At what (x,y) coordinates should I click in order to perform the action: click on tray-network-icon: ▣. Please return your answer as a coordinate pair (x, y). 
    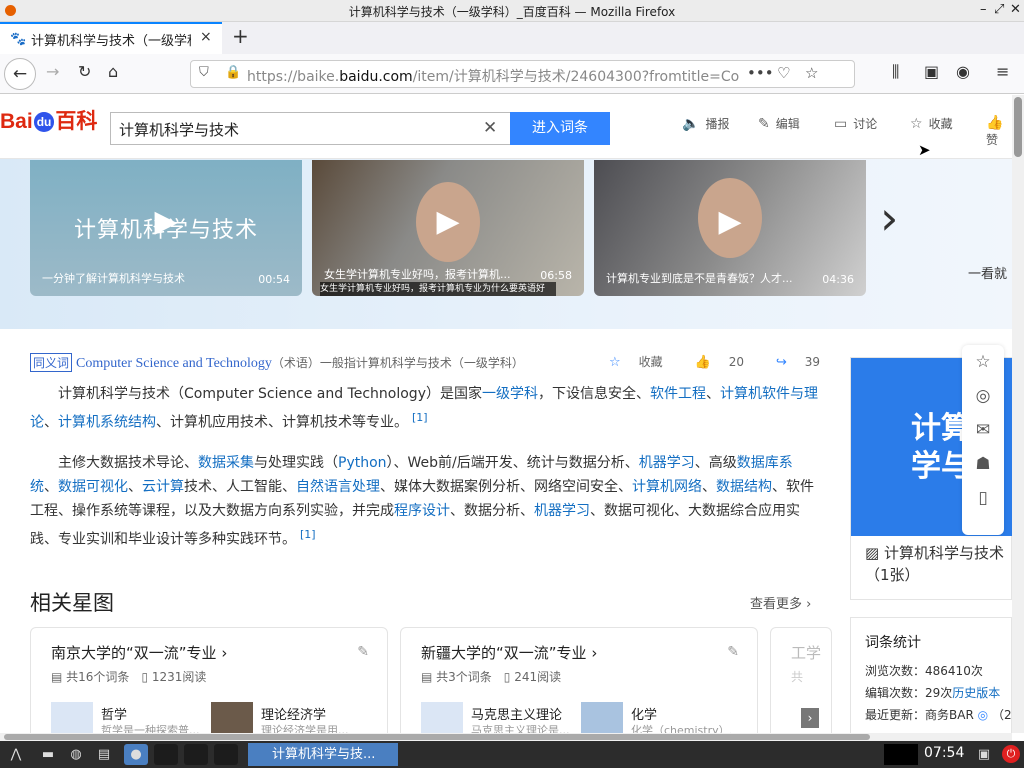
    Looking at the image, I should click on (984, 754).